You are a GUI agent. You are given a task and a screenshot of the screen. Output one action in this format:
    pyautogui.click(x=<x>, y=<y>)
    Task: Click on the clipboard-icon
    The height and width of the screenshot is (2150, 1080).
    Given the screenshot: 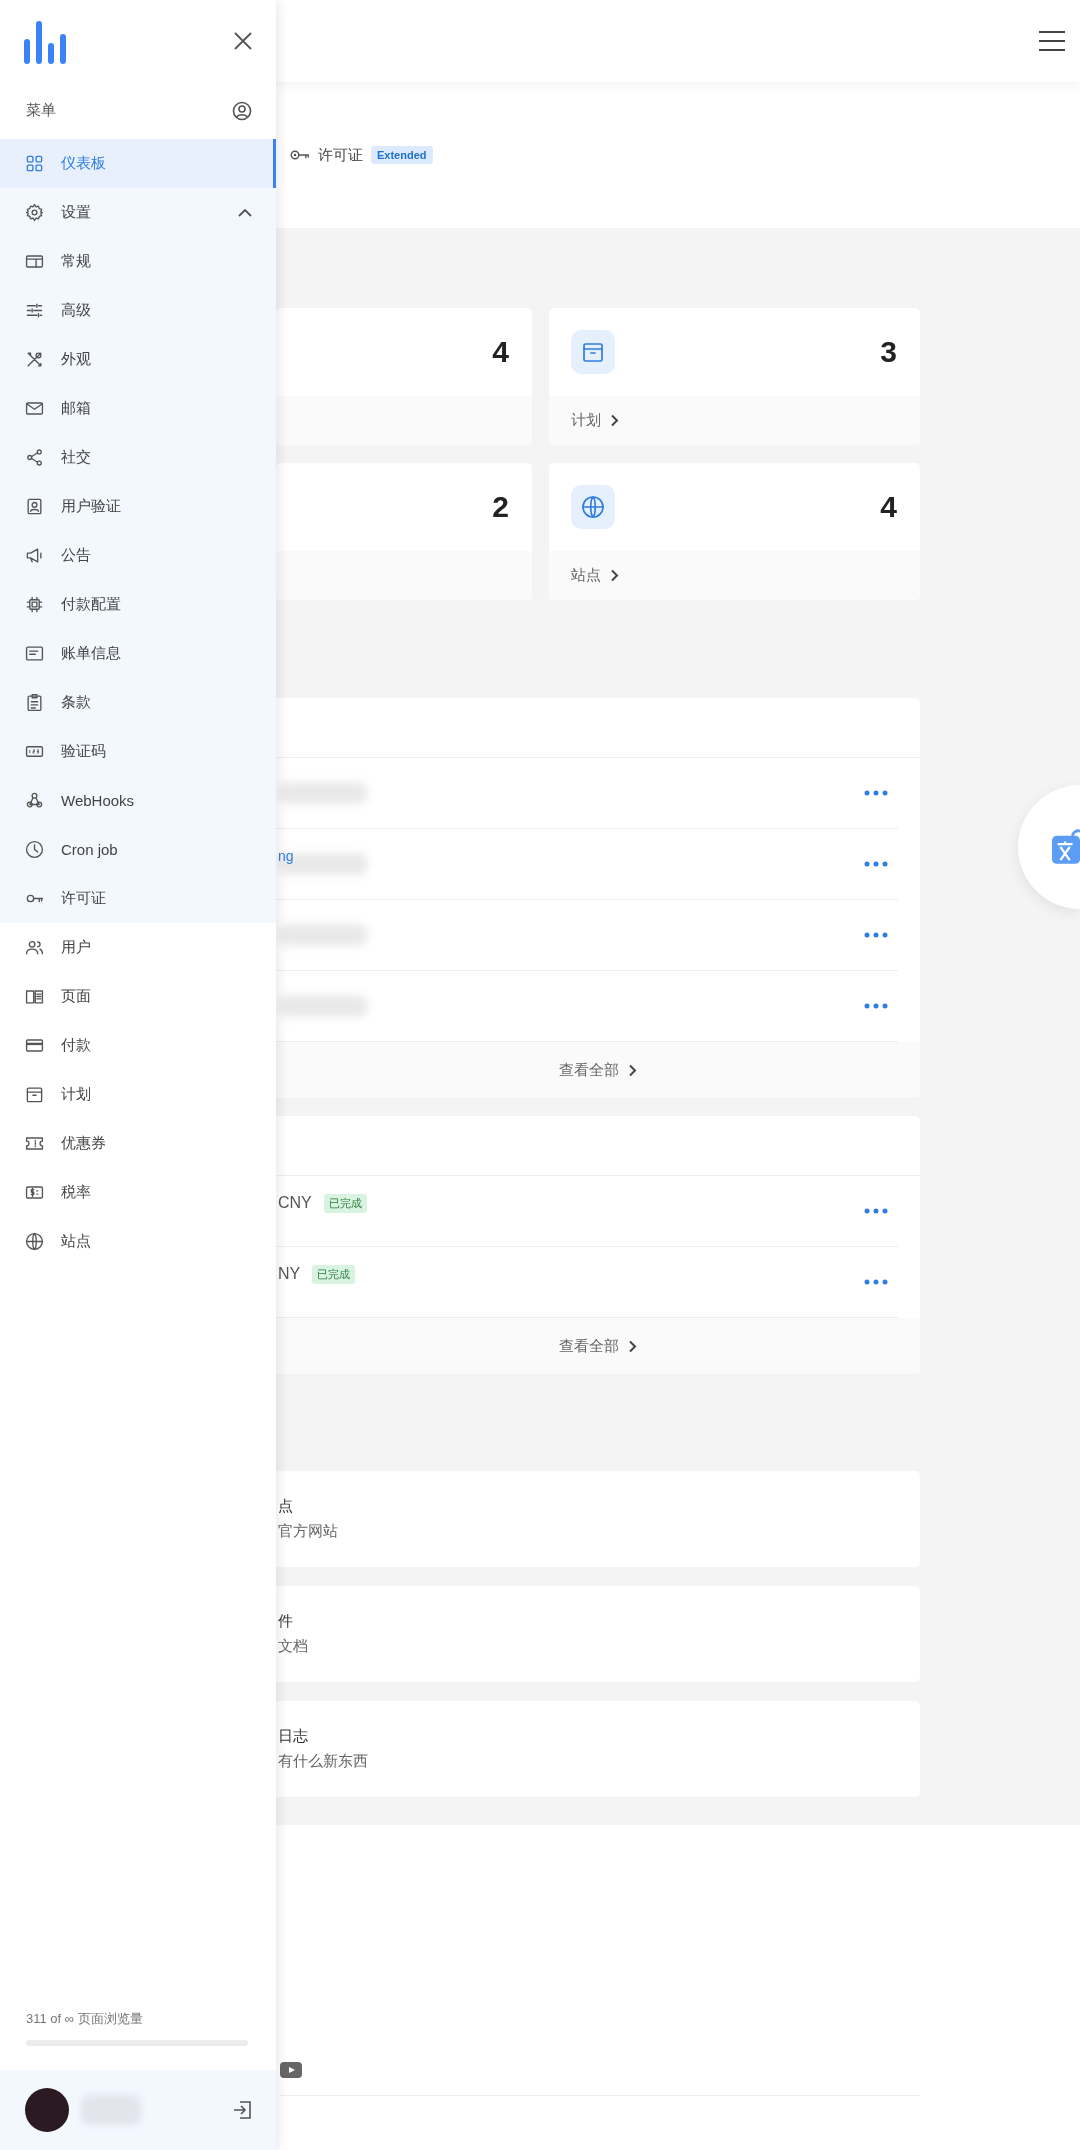 What is the action you would take?
    pyautogui.click(x=34, y=702)
    